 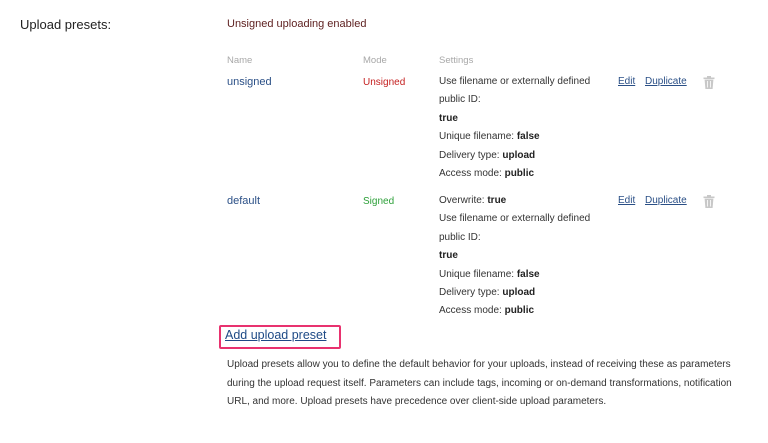 What do you see at coordinates (456, 60) in the screenshot?
I see `column-header-settings: Settings` at bounding box center [456, 60].